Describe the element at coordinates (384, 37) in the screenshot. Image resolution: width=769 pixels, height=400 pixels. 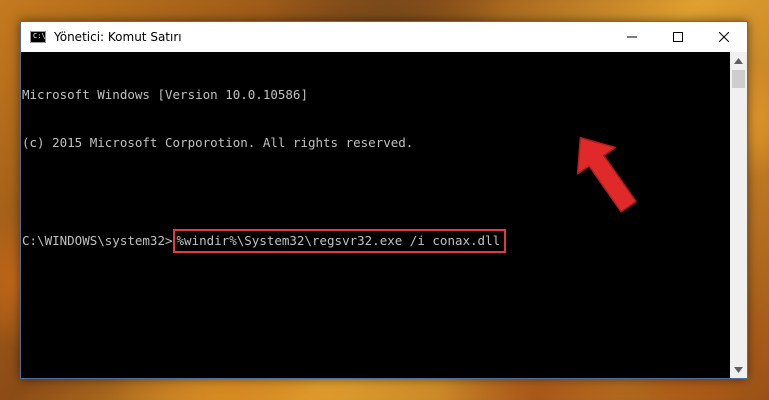
I see `title-bar: C:\ Yönetici: Komut Satırı` at that location.